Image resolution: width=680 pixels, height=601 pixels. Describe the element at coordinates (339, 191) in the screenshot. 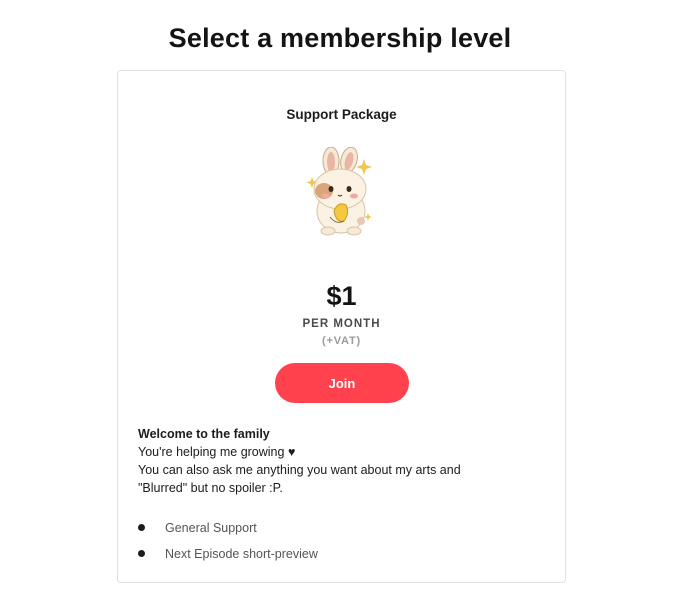

I see `bunny-illustration-icon` at that location.